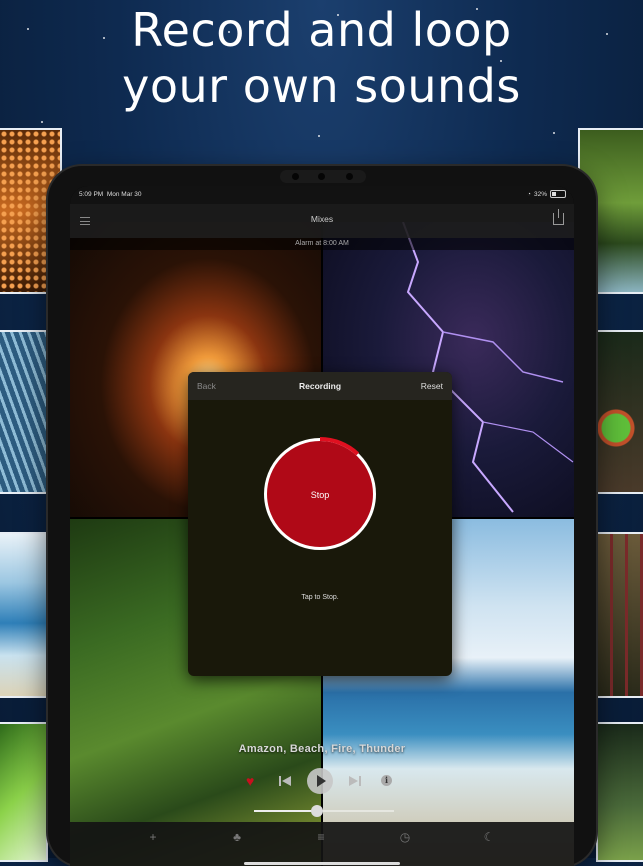  What do you see at coordinates (355, 781) in the screenshot?
I see `next-icon` at bounding box center [355, 781].